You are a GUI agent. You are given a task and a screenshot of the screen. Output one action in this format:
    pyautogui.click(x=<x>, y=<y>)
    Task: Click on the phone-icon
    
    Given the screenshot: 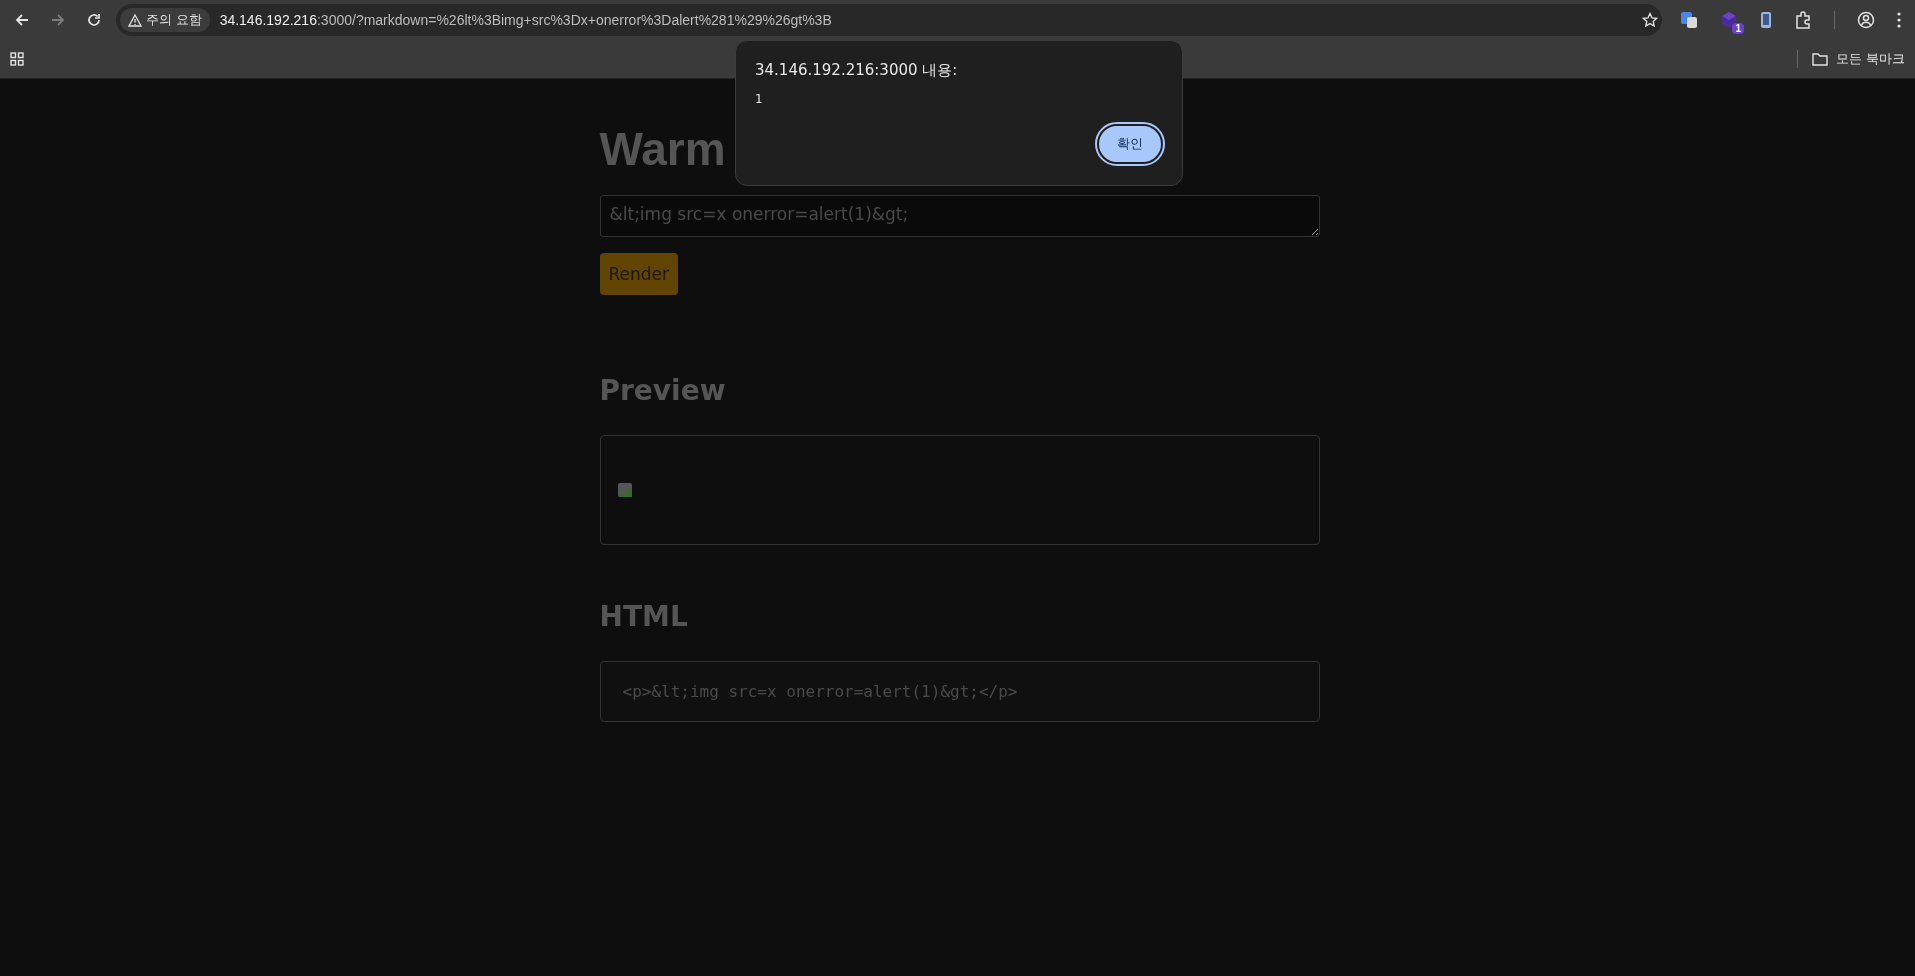 What is the action you would take?
    pyautogui.click(x=1766, y=20)
    